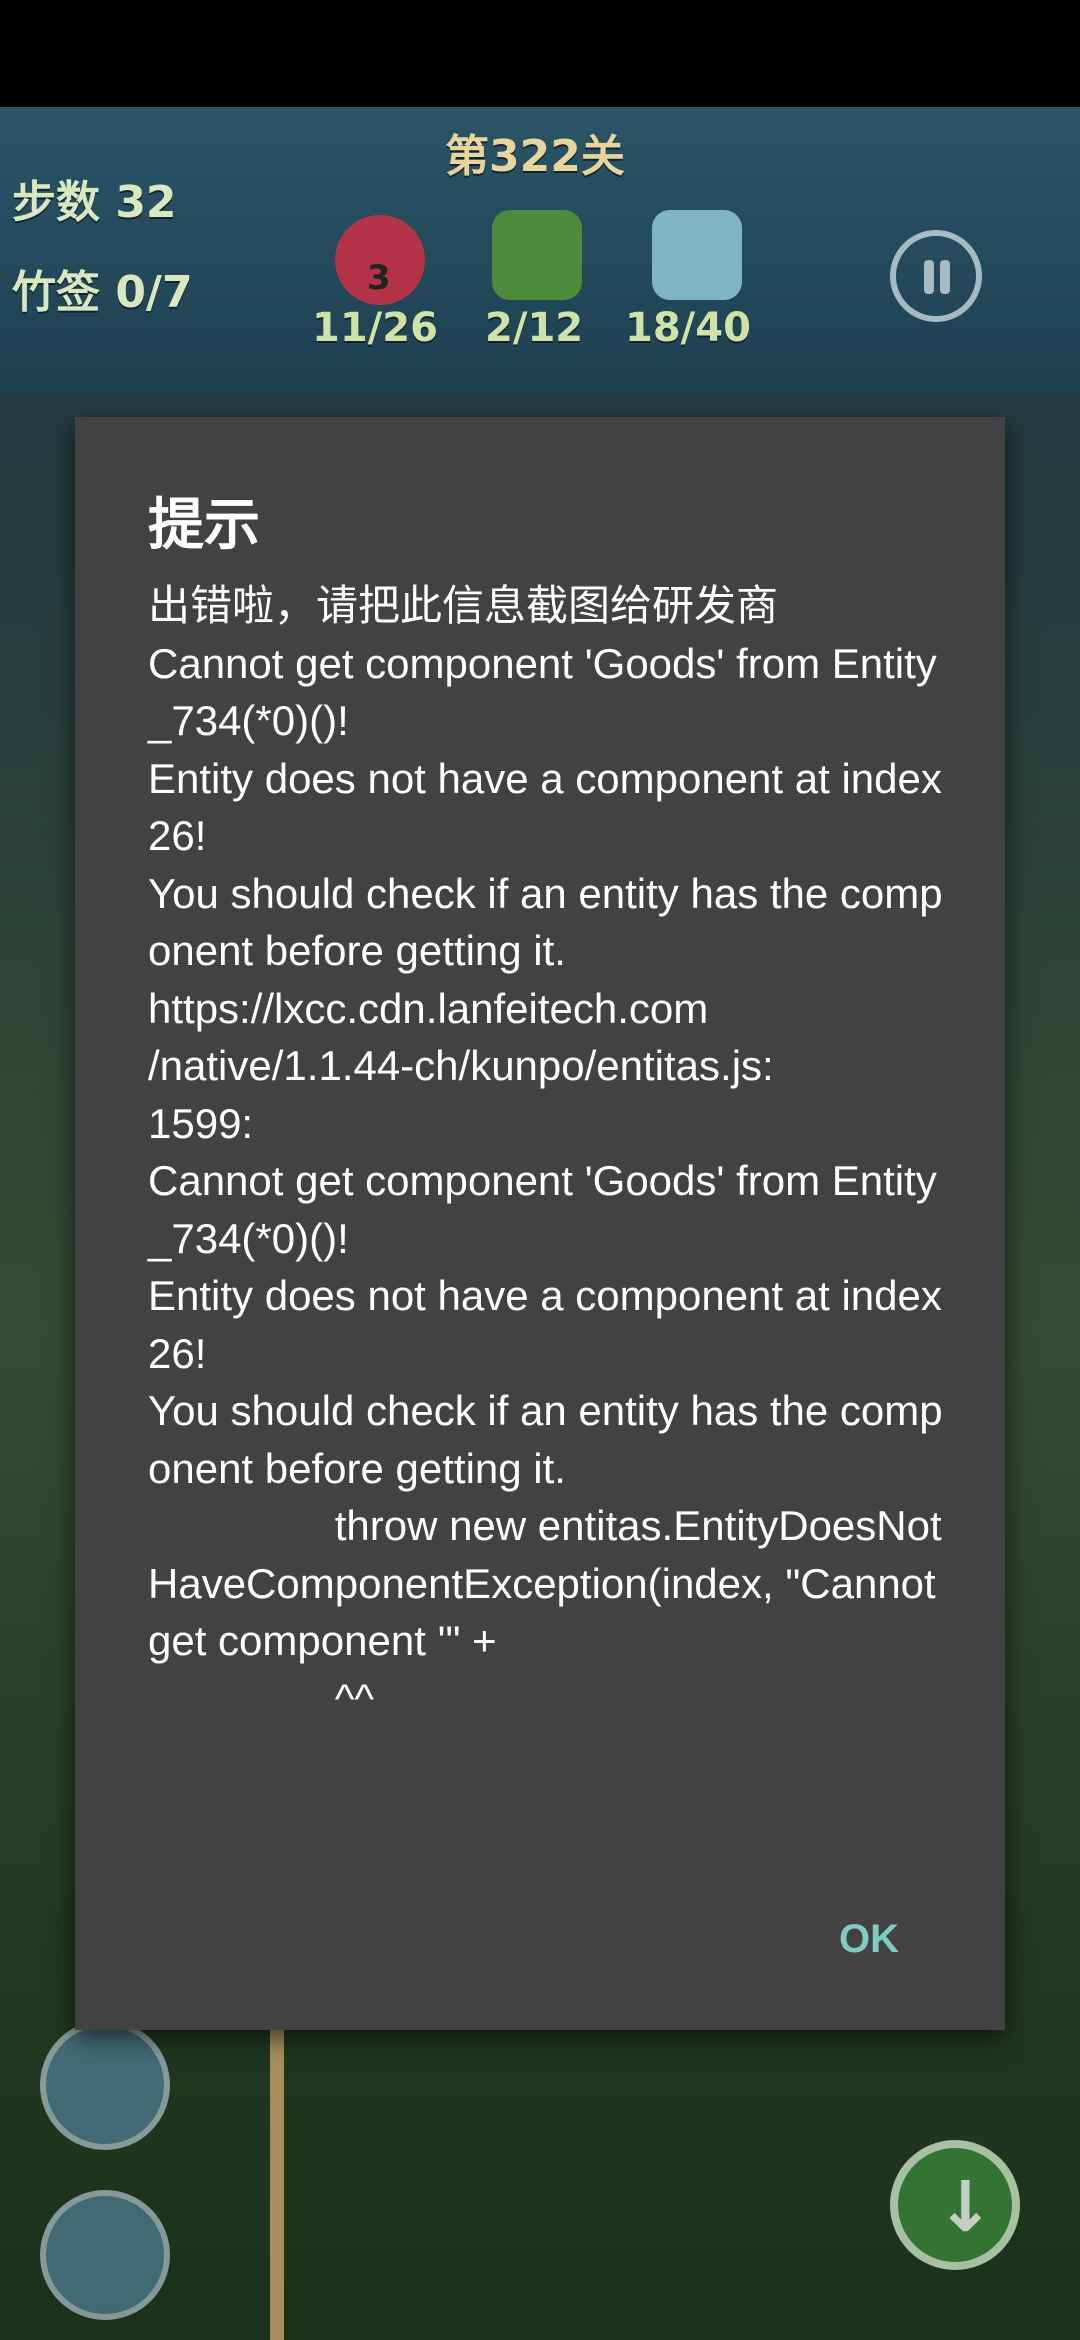 The height and width of the screenshot is (2340, 1080). I want to click on level-label: 第322关, so click(535, 156).